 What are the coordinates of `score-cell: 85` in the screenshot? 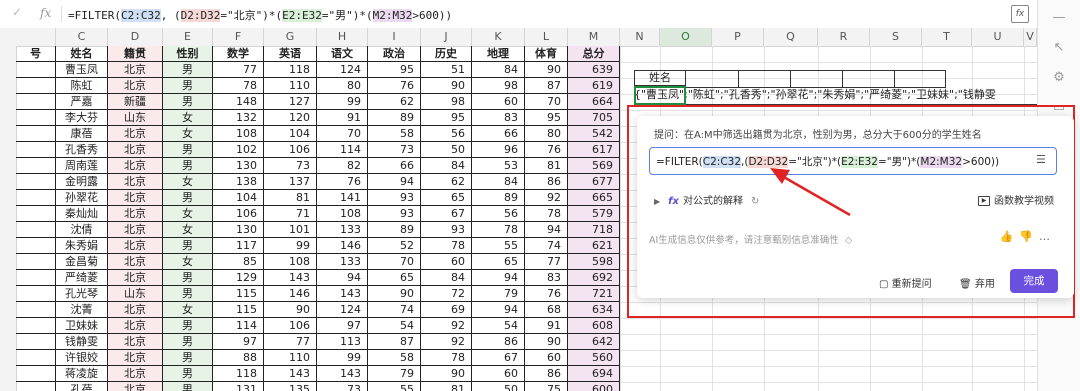 It's located at (238, 262).